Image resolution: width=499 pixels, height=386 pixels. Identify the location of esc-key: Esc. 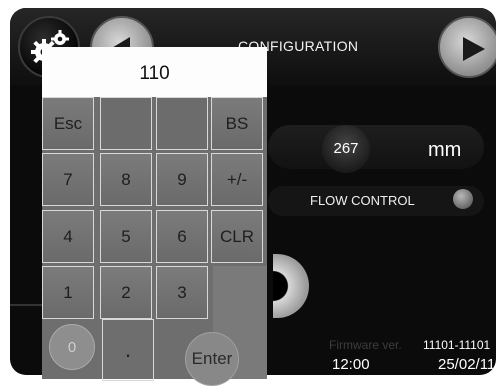
(68, 123).